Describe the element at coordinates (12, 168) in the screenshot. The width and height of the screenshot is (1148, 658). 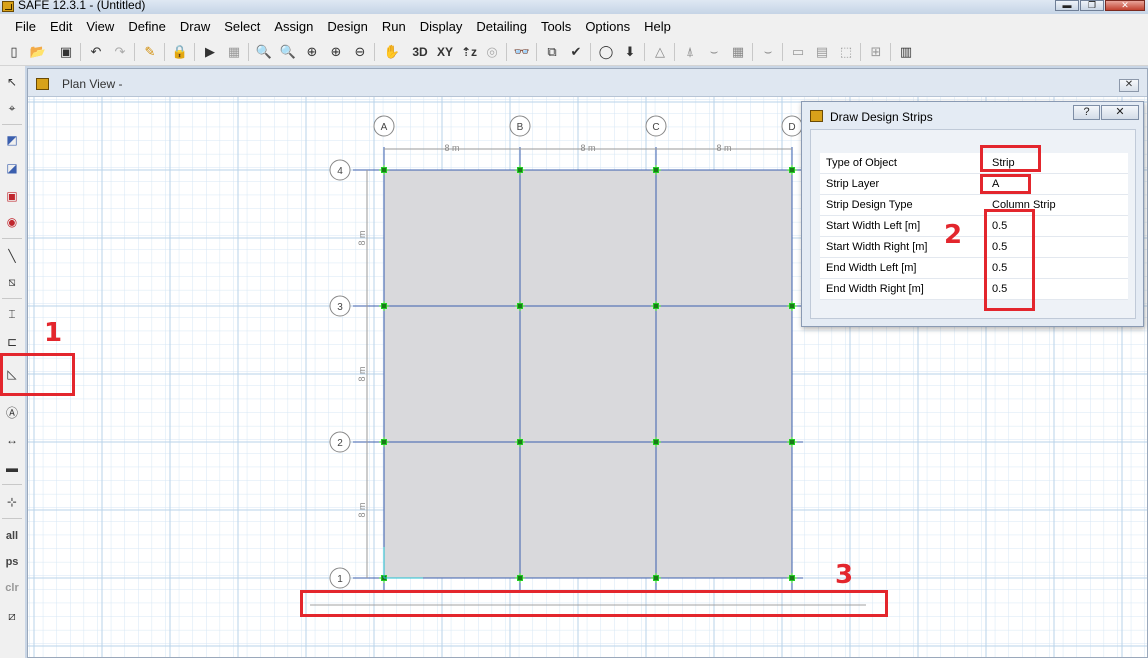
I see `draw-rectangle-slab-icon: ◪` at that location.